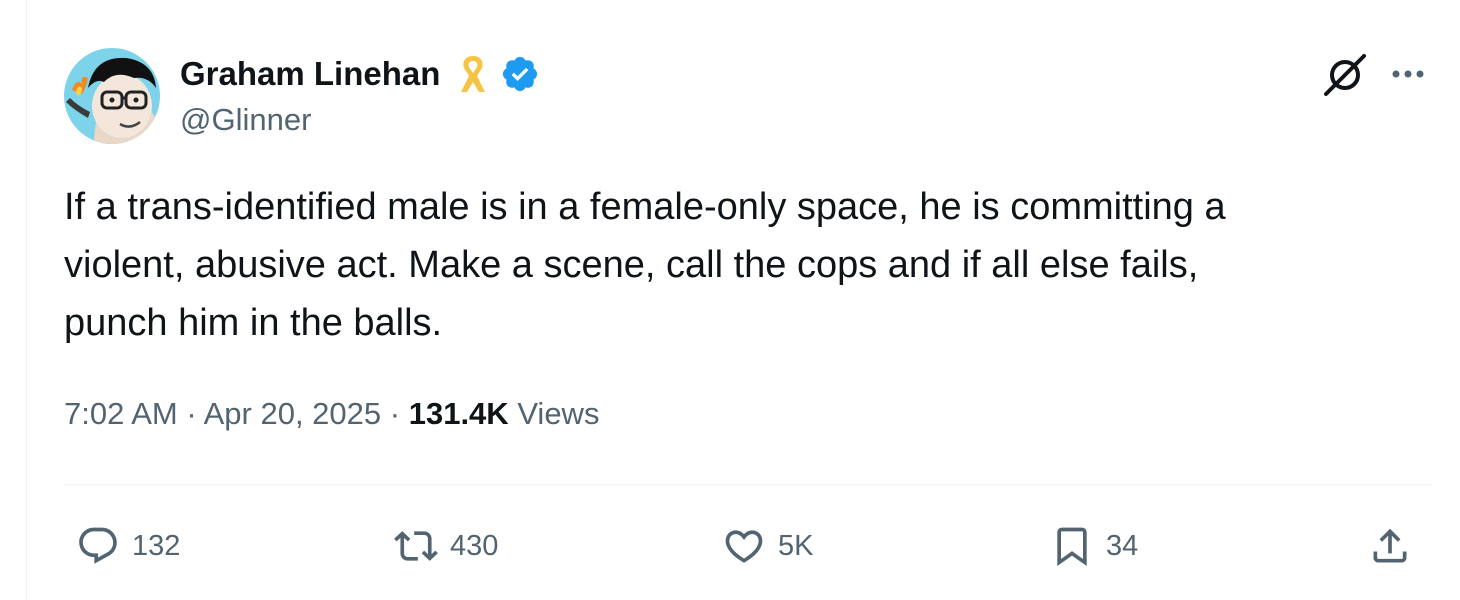 This screenshot has width=1460, height=600. What do you see at coordinates (156, 545) in the screenshot?
I see `reply-count: 132` at bounding box center [156, 545].